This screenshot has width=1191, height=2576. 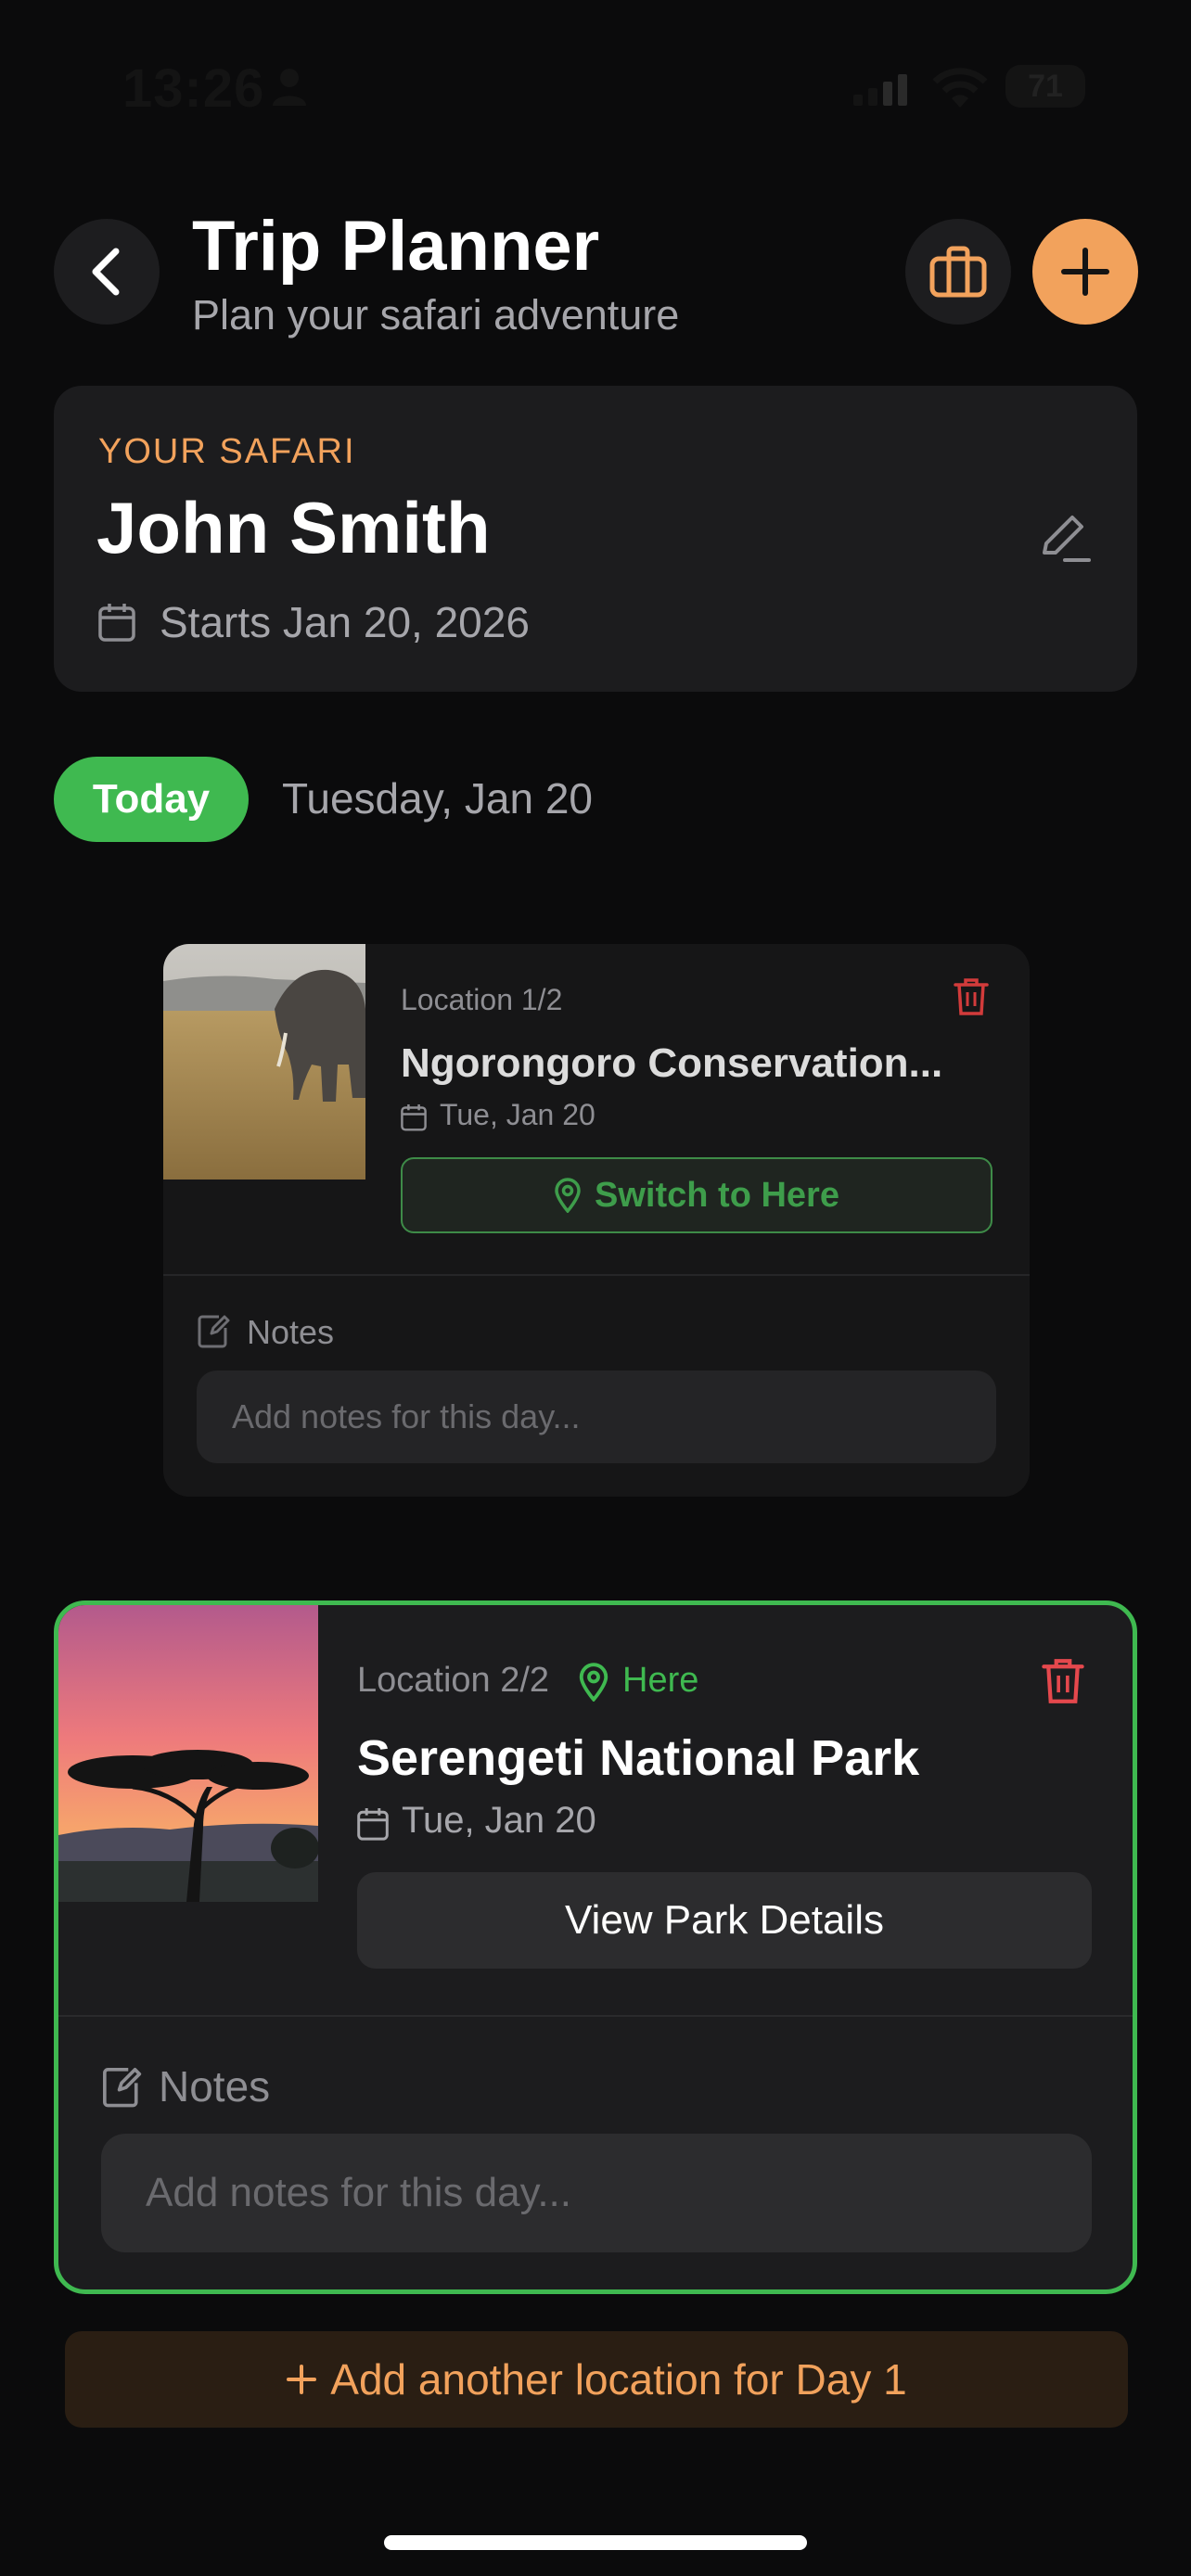 I want to click on safari-start-date: Starts Jan 20, 2026, so click(x=345, y=622).